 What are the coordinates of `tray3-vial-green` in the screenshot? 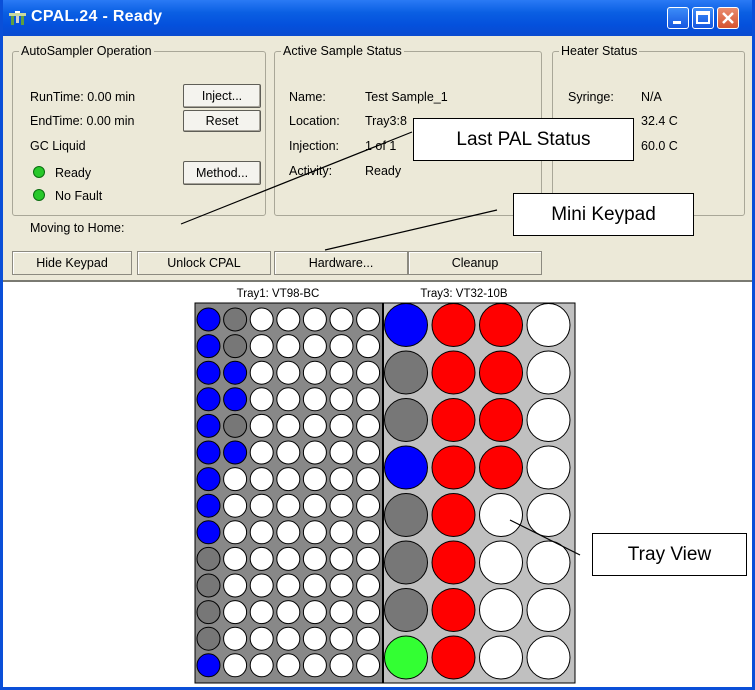 It's located at (406, 657).